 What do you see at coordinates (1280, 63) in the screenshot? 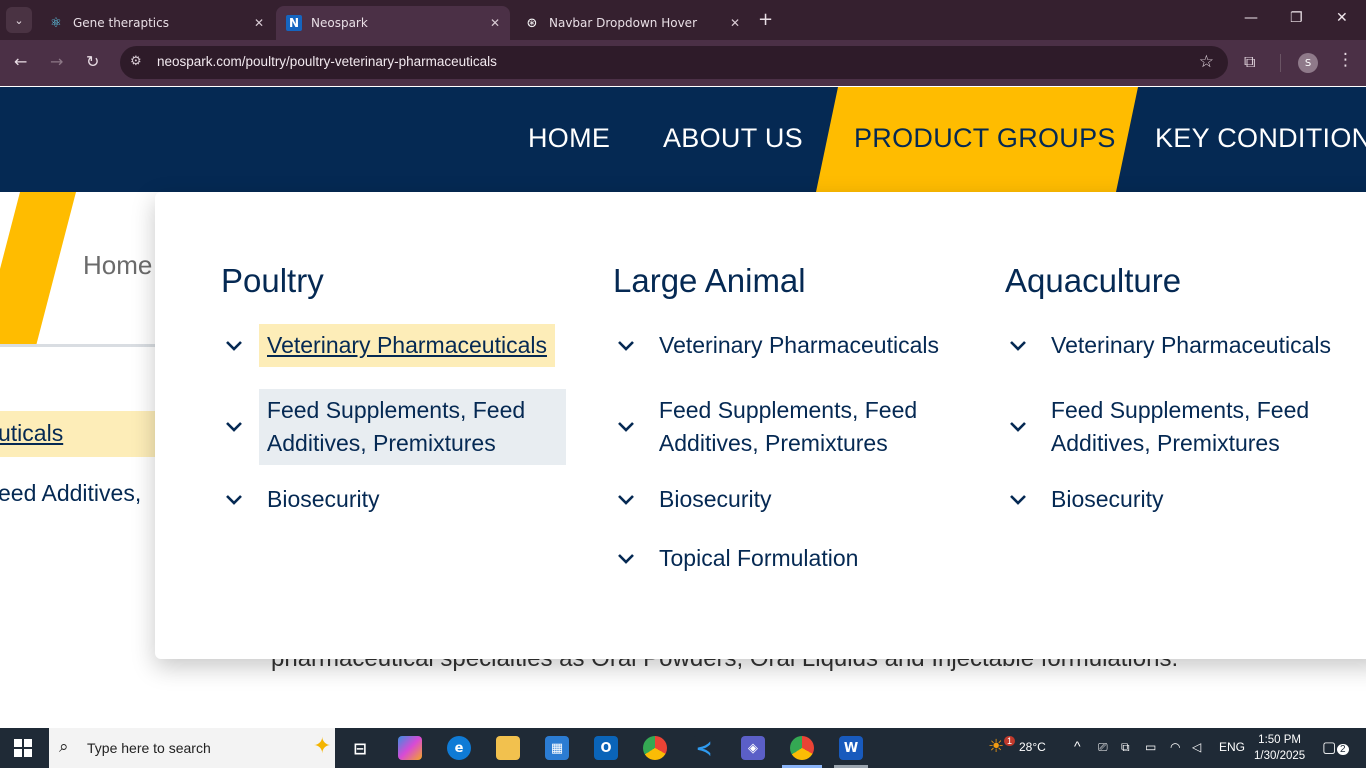
I see `toolbar-divider` at bounding box center [1280, 63].